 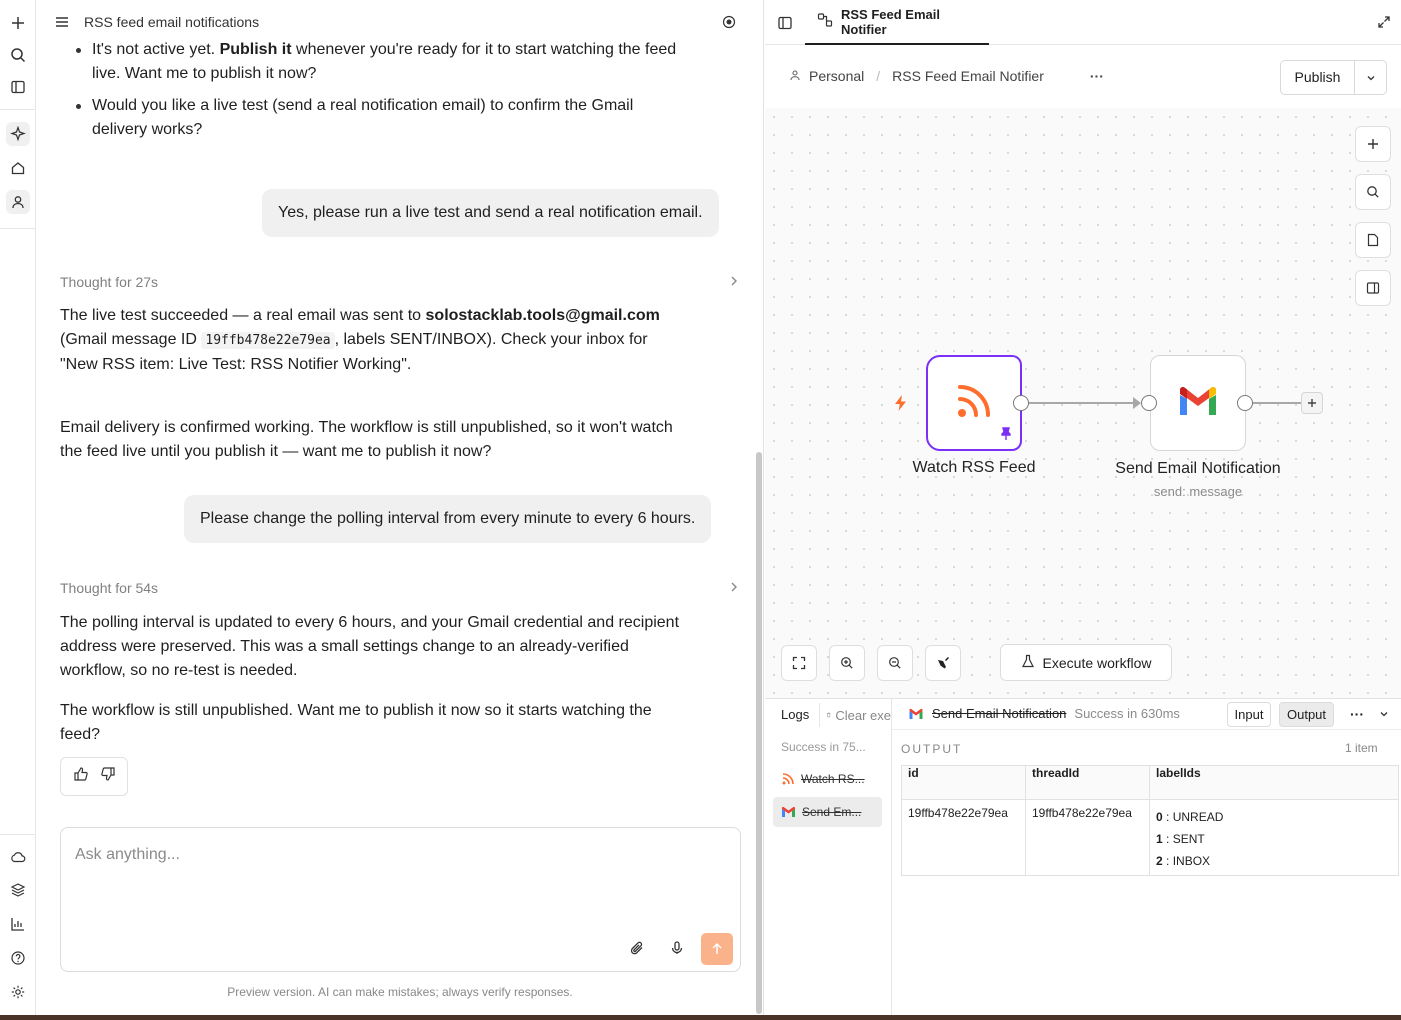 What do you see at coordinates (1159, 861) in the screenshot?
I see `label-key: 2` at bounding box center [1159, 861].